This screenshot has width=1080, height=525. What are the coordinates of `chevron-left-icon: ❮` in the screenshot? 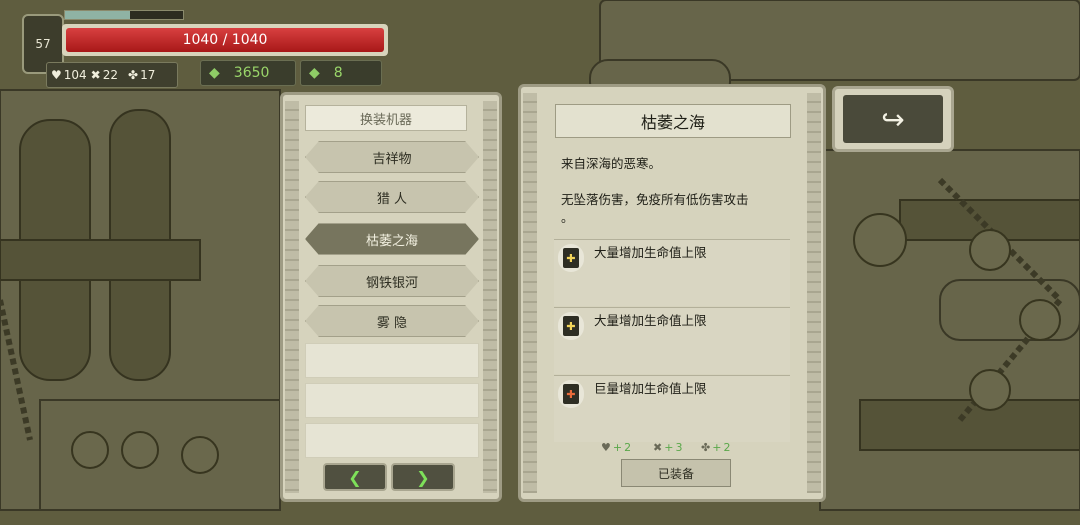 It's located at (355, 477).